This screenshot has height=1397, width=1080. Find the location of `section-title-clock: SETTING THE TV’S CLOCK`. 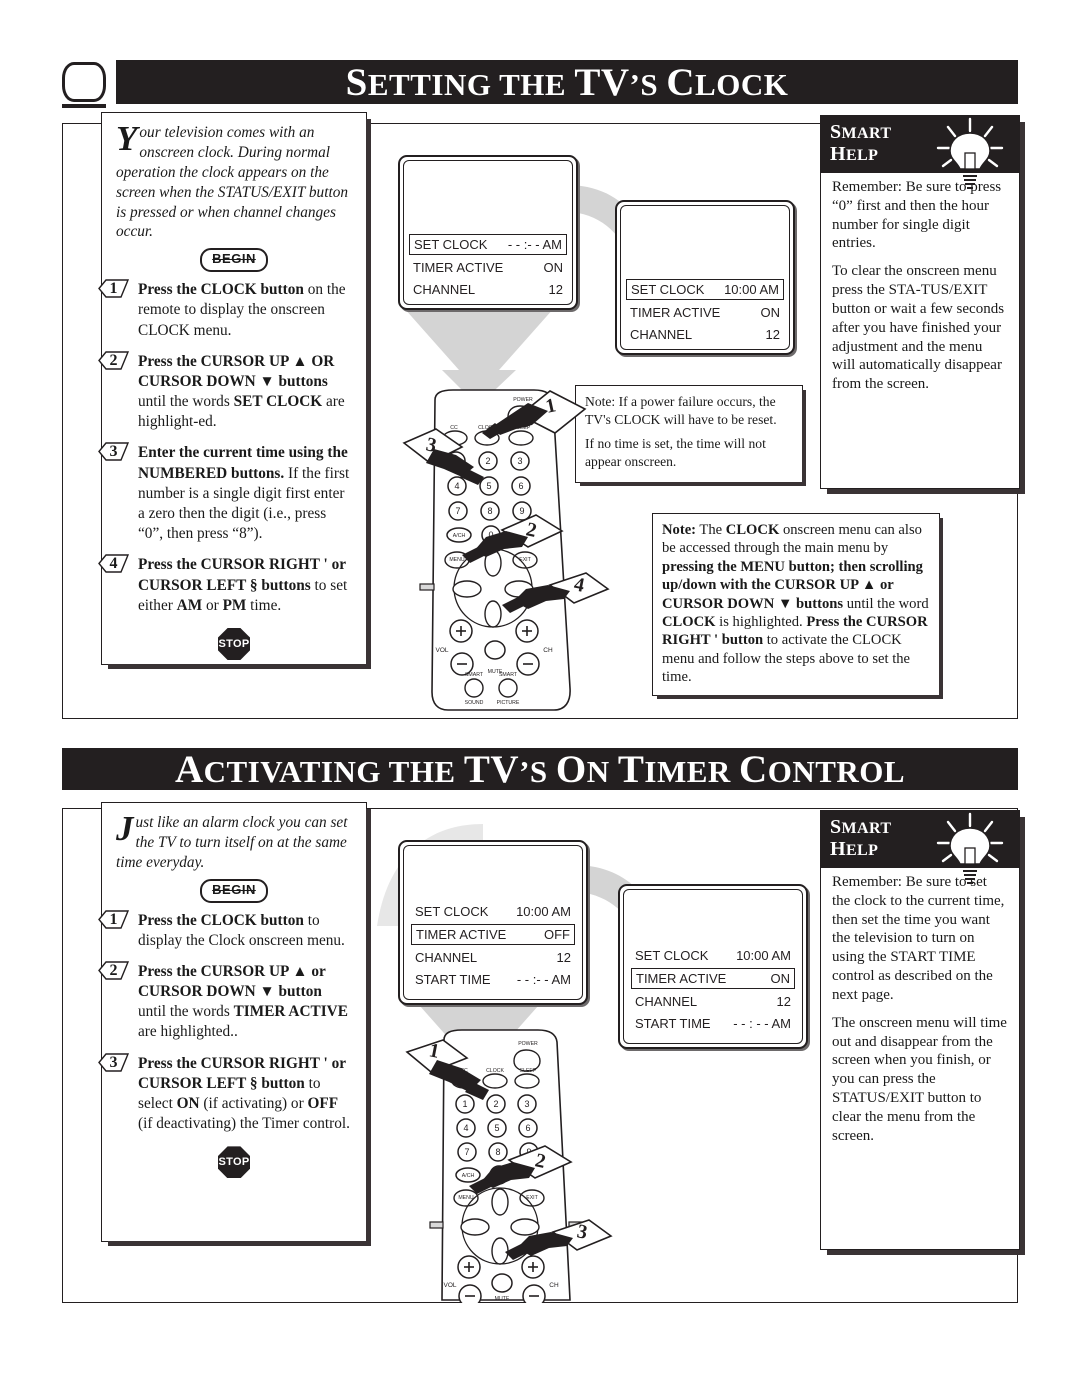

section-title-clock: SETTING THE TV’S CLOCK is located at coordinates (567, 82).